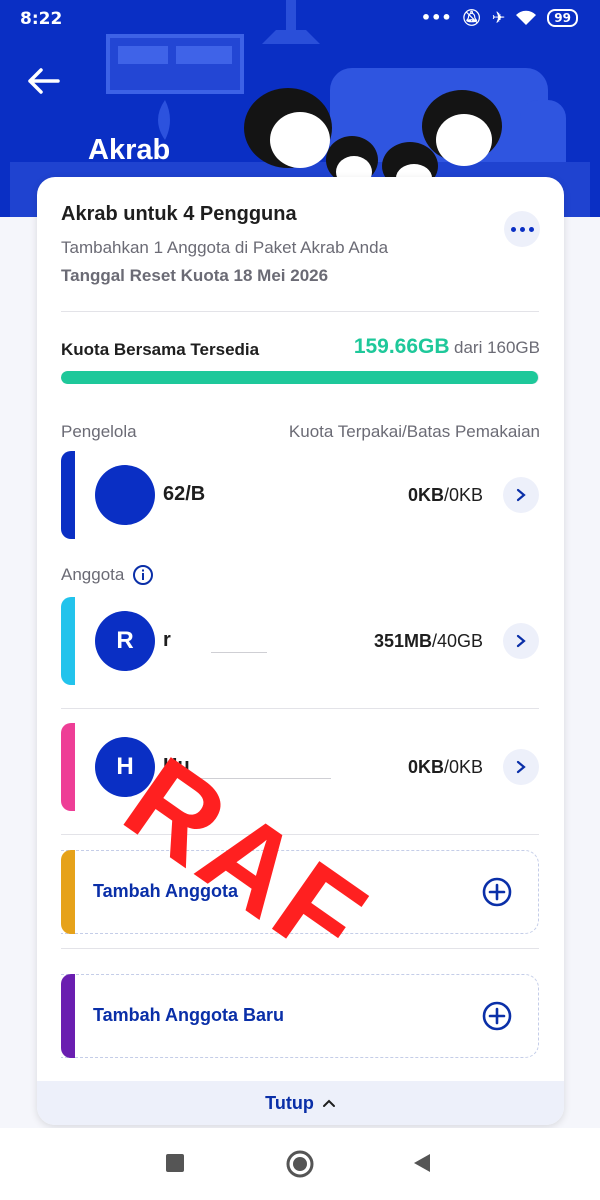 The height and width of the screenshot is (1200, 600). I want to click on avatar: R, so click(125, 641).